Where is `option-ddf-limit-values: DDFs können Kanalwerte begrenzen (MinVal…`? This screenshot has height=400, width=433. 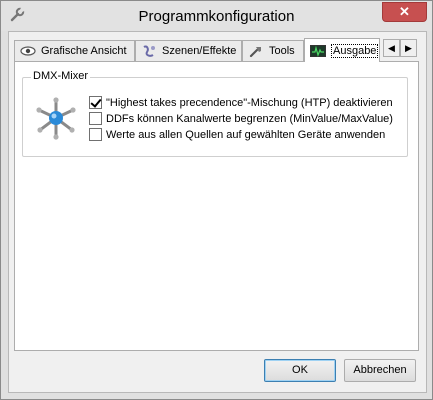
option-ddf-limit-values: DDFs können Kanalwerte begrenzen (MinVal… is located at coordinates (241, 118).